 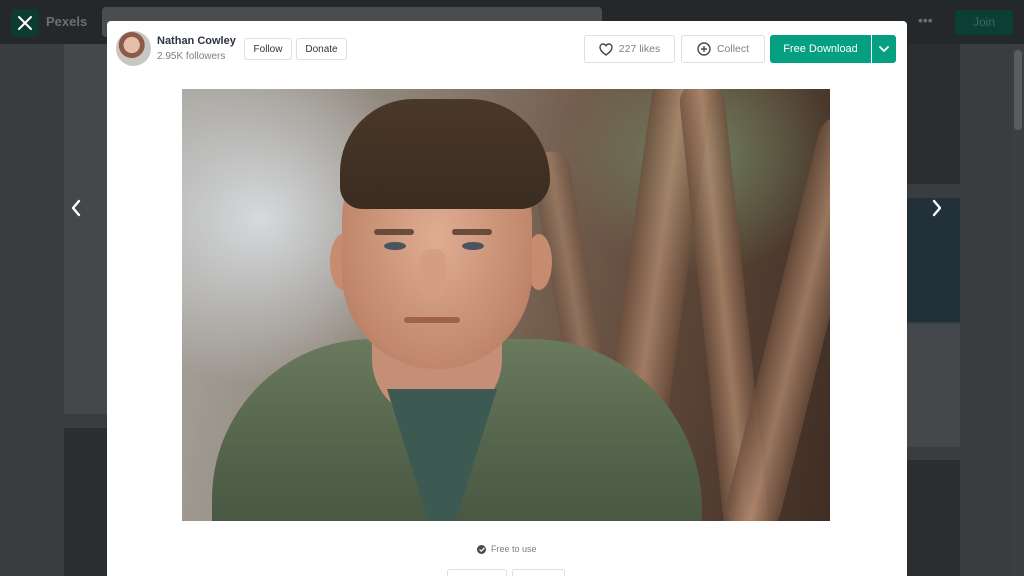 What do you see at coordinates (133, 48) in the screenshot?
I see `avatar` at bounding box center [133, 48].